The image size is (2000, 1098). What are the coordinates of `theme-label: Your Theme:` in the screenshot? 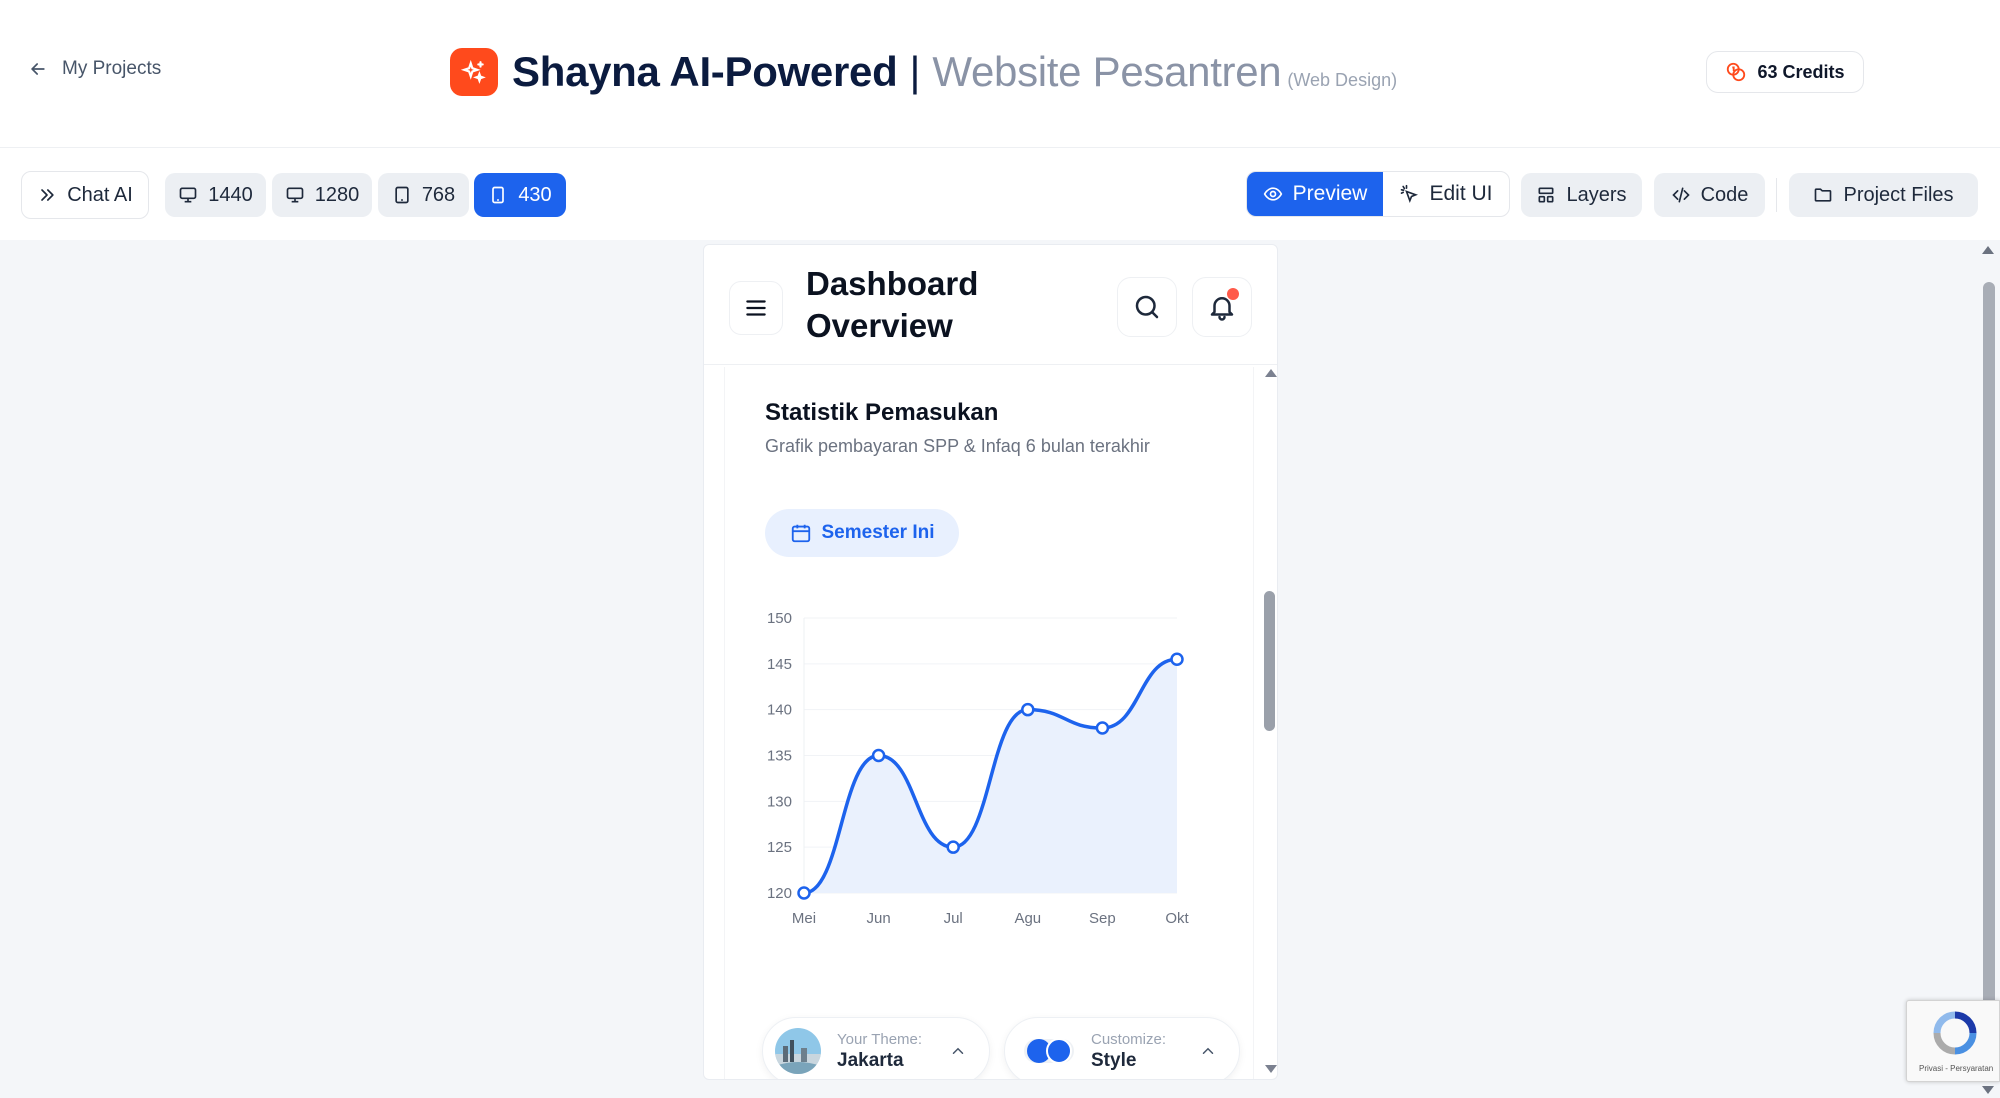 It's located at (880, 1039).